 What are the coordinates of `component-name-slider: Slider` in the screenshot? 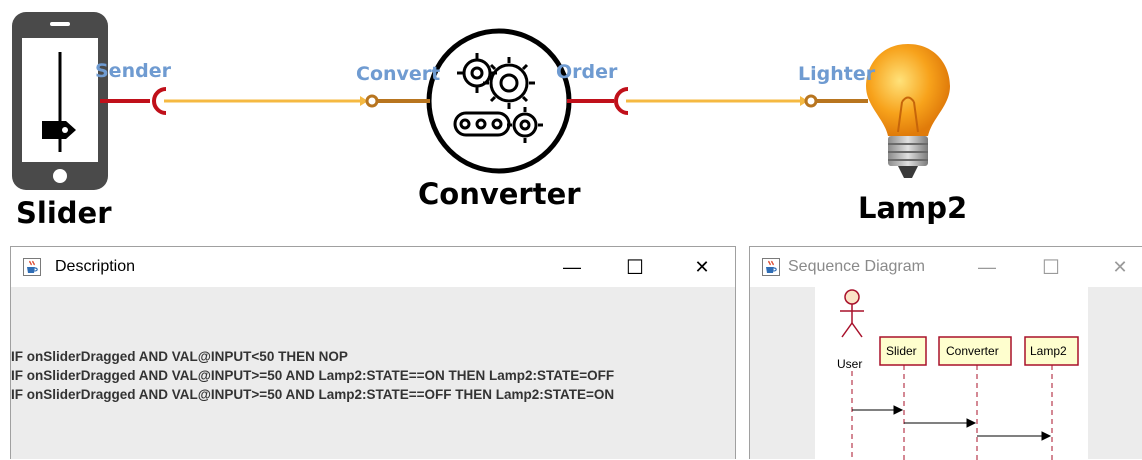 It's located at (64, 213).